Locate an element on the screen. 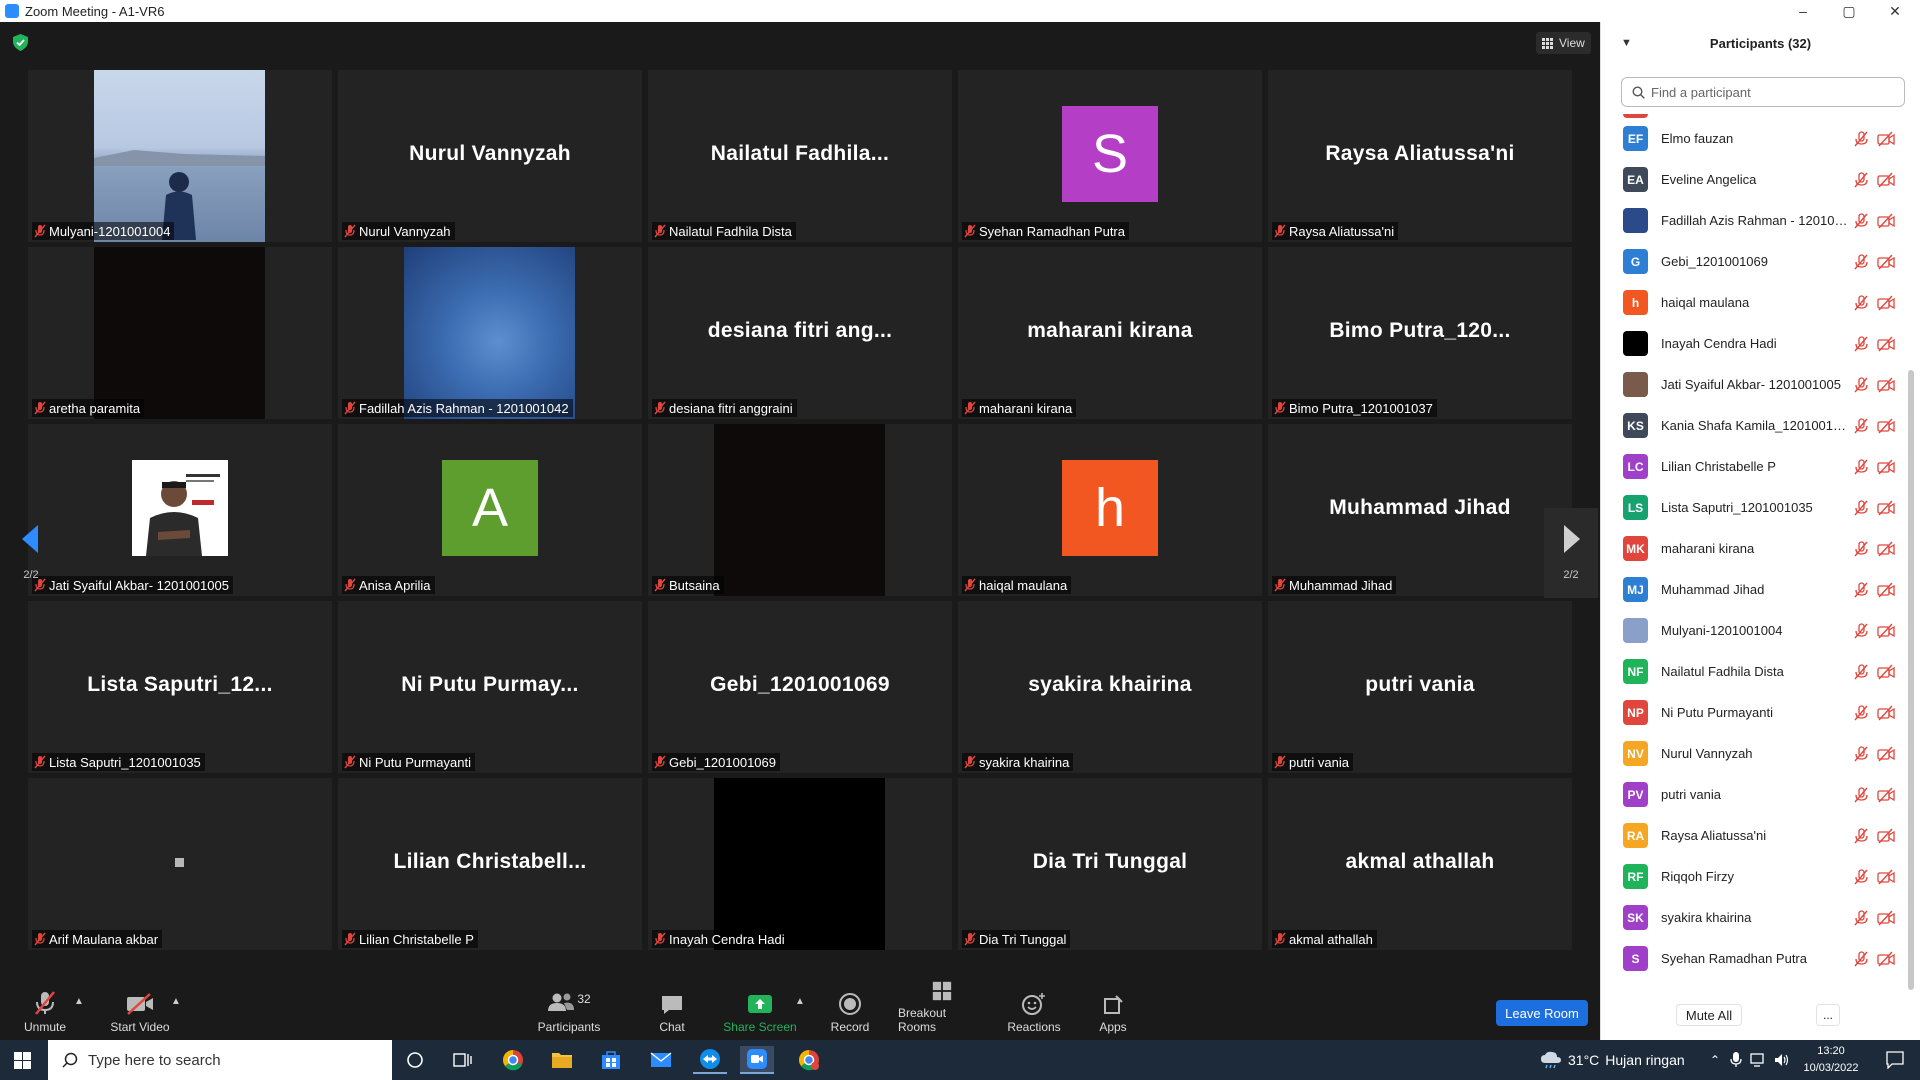 The image size is (1920, 1080). maximize-button: ▢ is located at coordinates (1849, 11).